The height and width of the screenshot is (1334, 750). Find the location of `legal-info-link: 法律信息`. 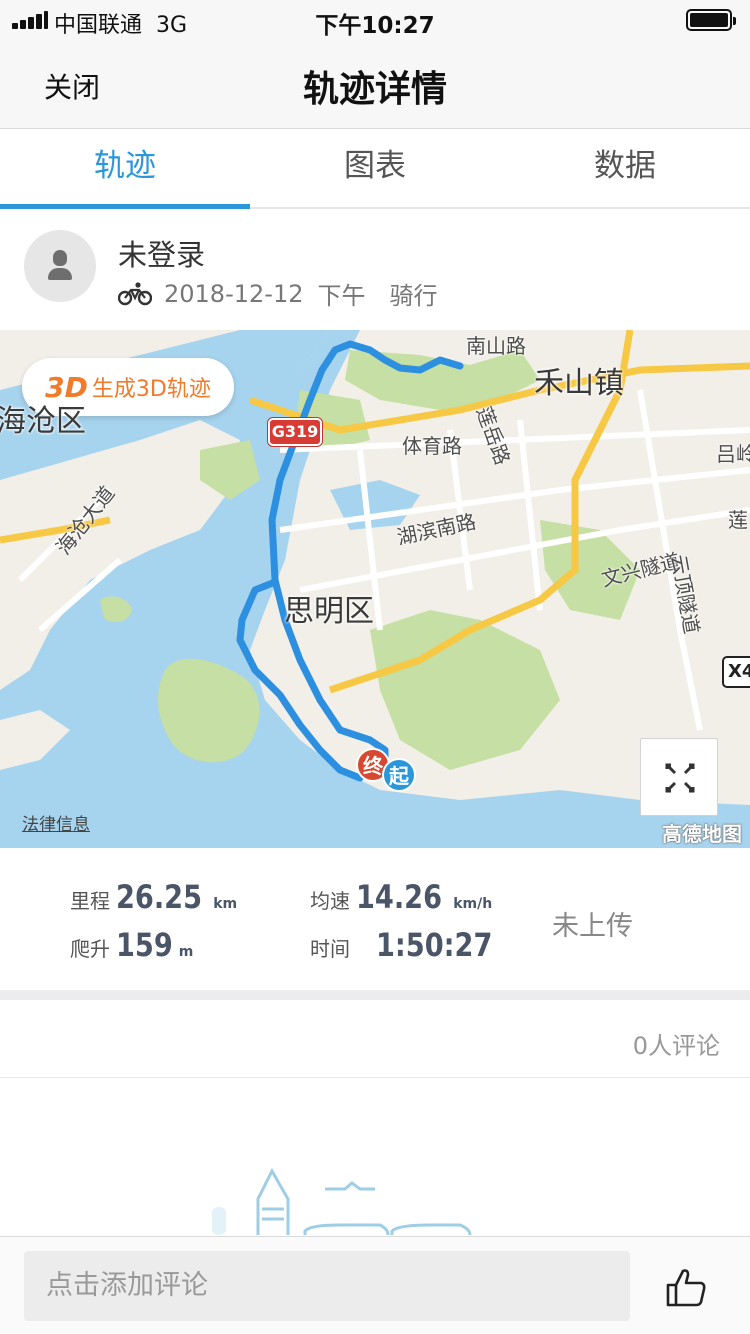

legal-info-link: 法律信息 is located at coordinates (56, 822).